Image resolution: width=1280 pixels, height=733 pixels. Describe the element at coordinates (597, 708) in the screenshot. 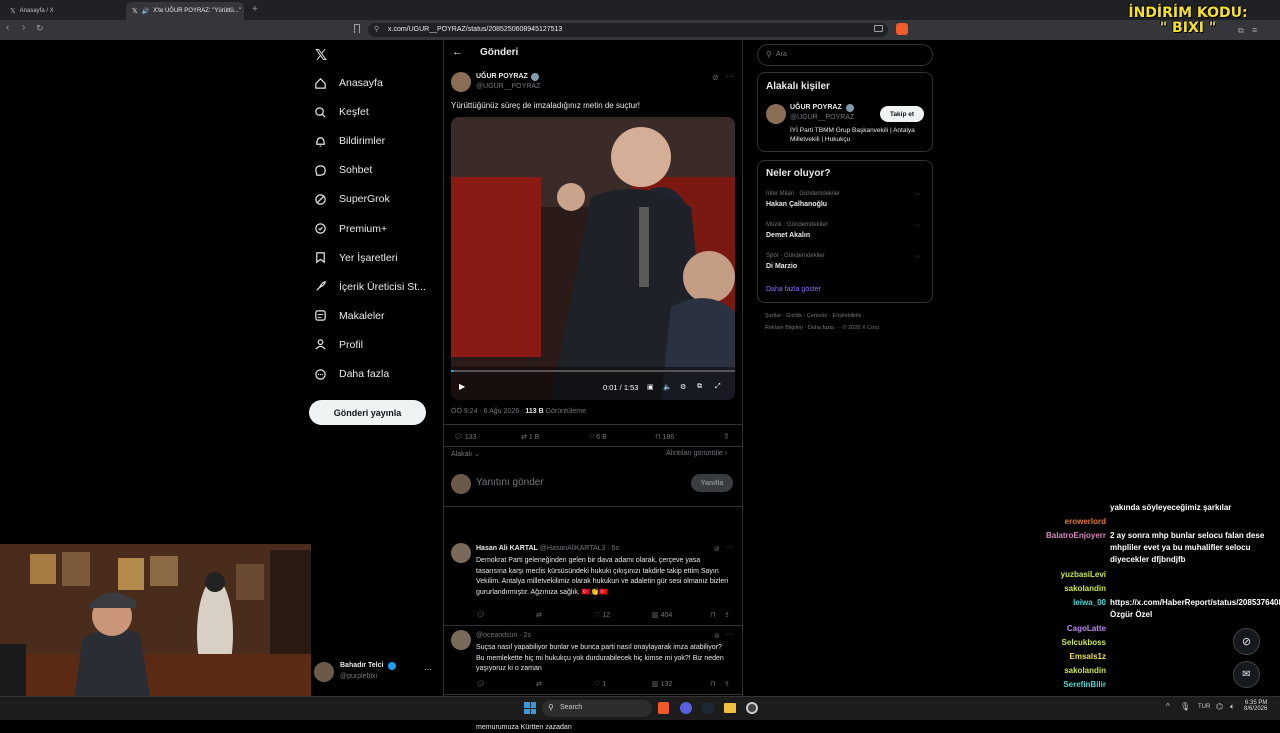

I see `taskbar-search: ⚲ Search` at that location.